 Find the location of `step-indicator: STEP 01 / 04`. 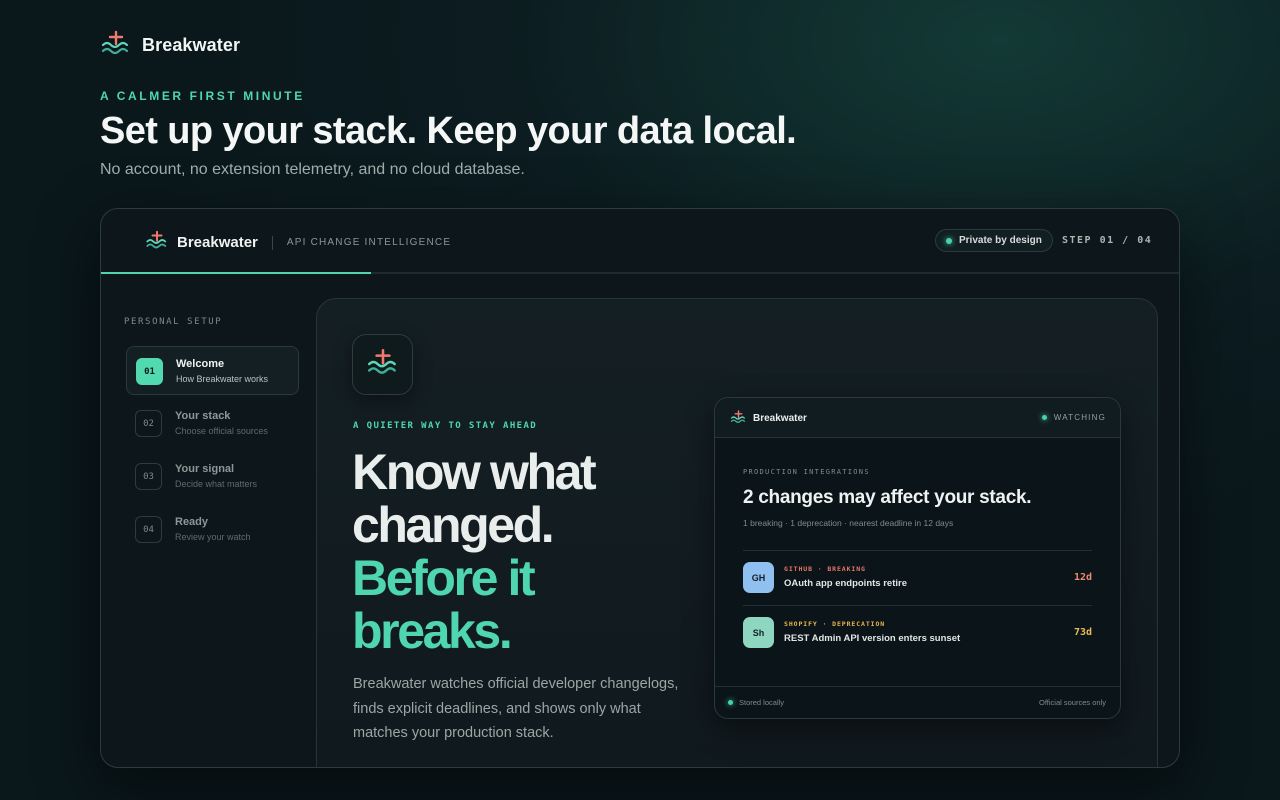

step-indicator: STEP 01 / 04 is located at coordinates (1107, 240).